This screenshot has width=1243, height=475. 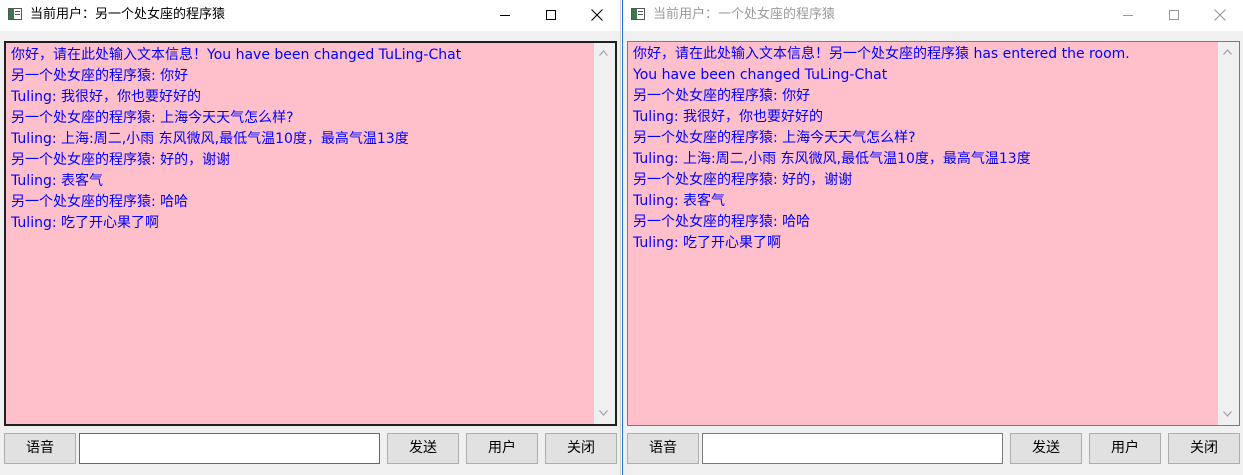 What do you see at coordinates (760, 75) in the screenshot?
I see `chat-message: You have been changed TuLing-Chat` at bounding box center [760, 75].